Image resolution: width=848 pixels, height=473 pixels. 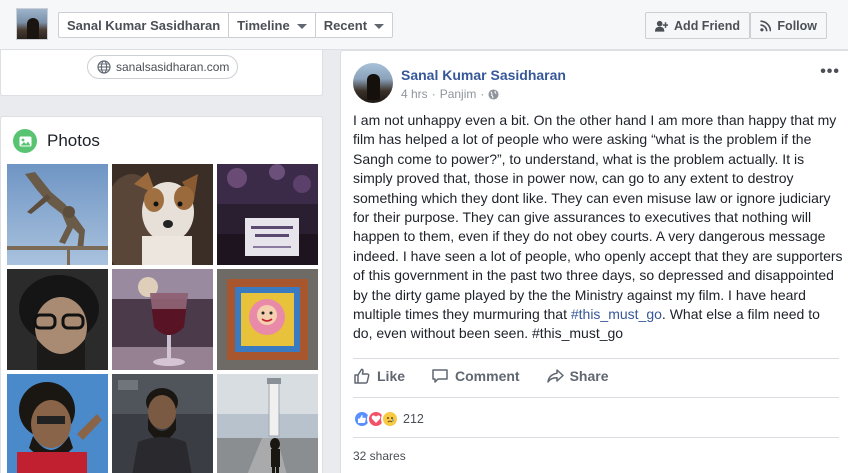 I want to click on sad-reaction-icon, so click(x=390, y=419).